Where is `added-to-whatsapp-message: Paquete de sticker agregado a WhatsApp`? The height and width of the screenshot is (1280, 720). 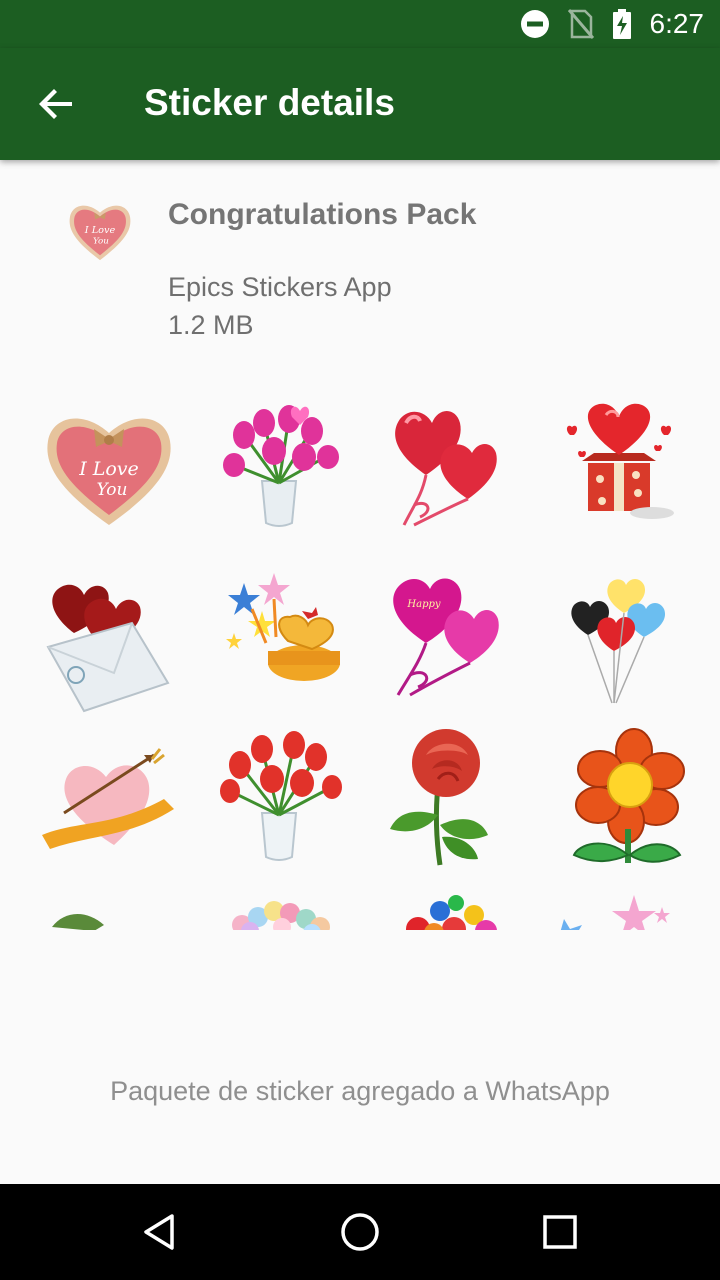
added-to-whatsapp-message: Paquete de sticker agregado a WhatsApp is located at coordinates (360, 1091).